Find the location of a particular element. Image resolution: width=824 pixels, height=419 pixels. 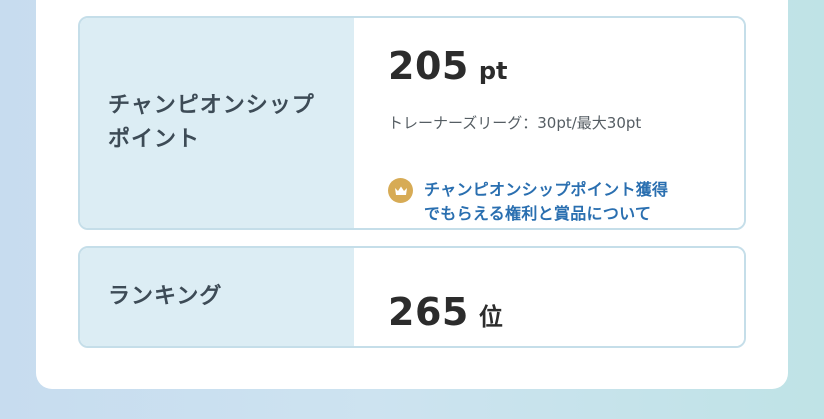

ranking-number: 265 is located at coordinates (428, 312).